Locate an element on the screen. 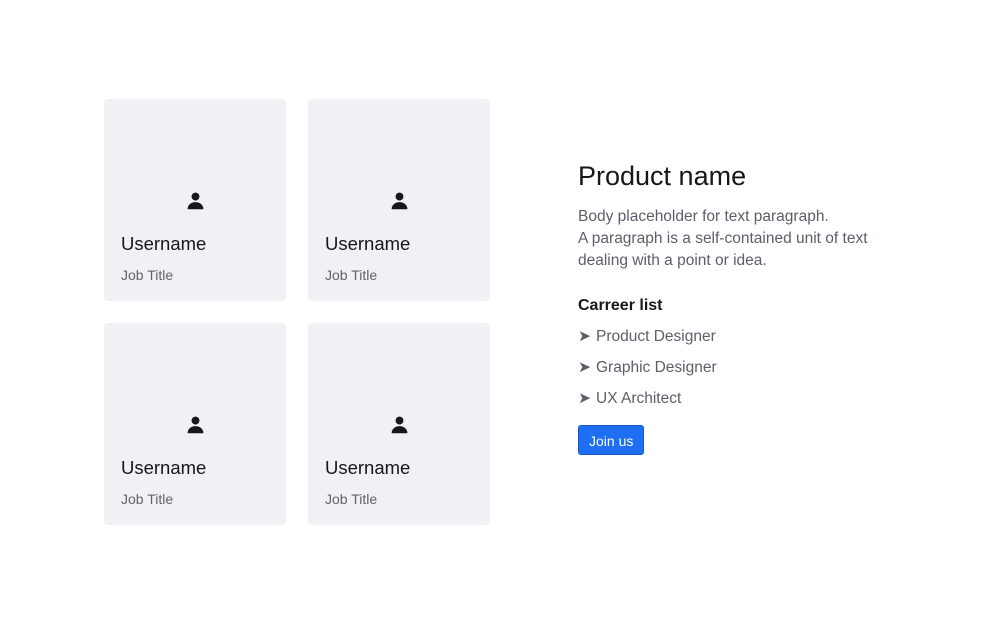  career-list-item: ➤ UX Architect is located at coordinates (743, 403).